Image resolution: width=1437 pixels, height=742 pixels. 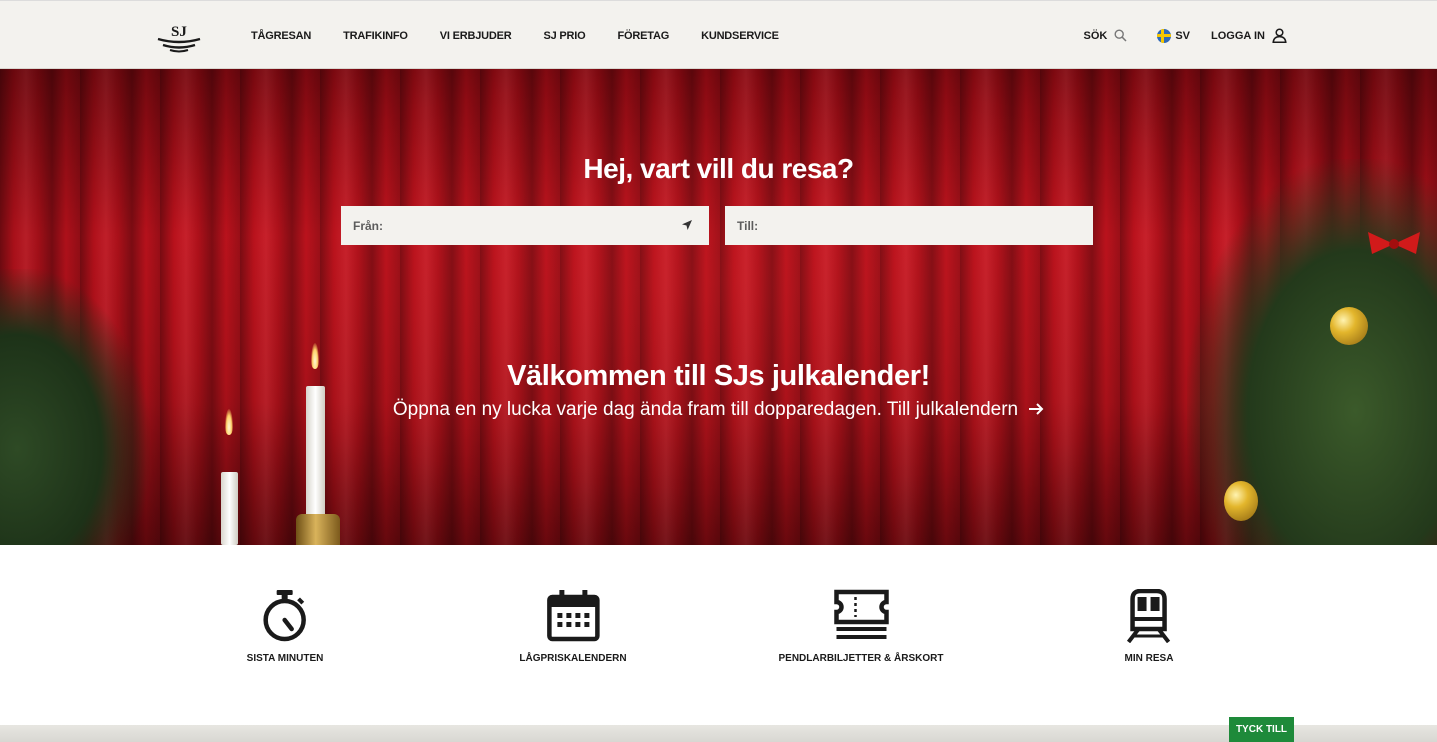 What do you see at coordinates (861, 658) in the screenshot?
I see `quick-link-label: PENDLARBILJETTER & ÅRSKORT` at bounding box center [861, 658].